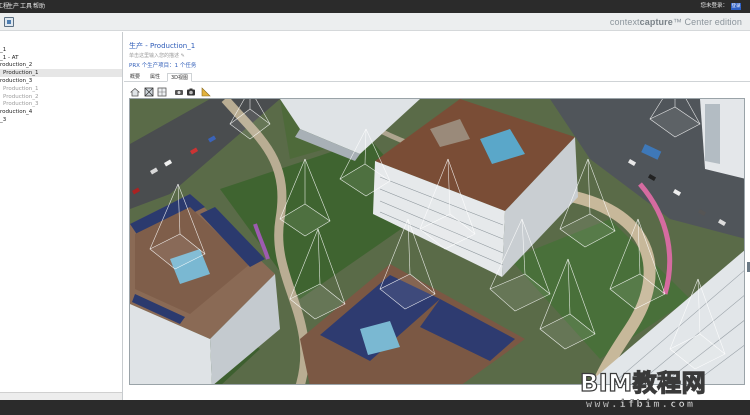 The height and width of the screenshot is (415, 750). I want to click on toolbar: contextcapture™ Center edition, so click(375, 22).